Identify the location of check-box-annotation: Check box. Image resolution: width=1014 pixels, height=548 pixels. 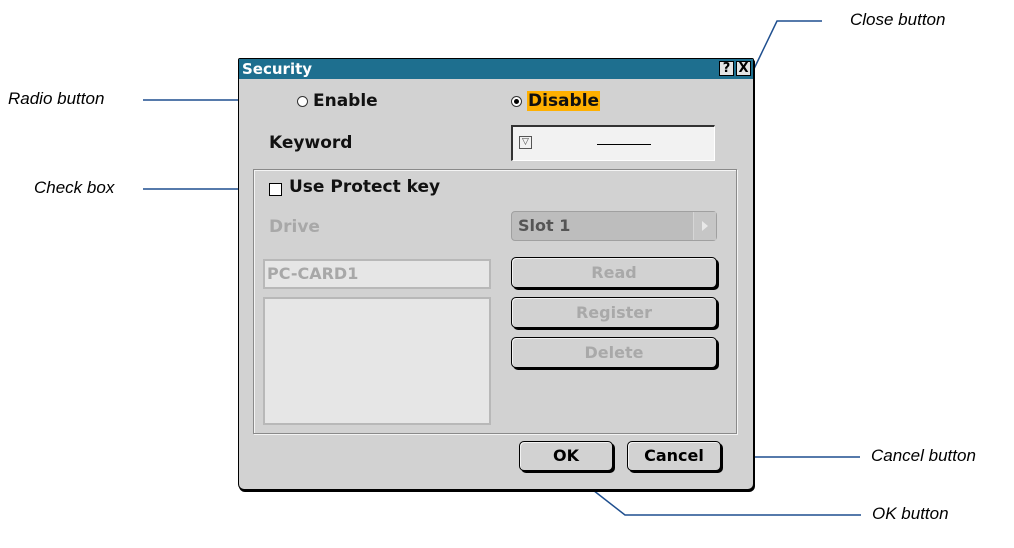
(74, 187).